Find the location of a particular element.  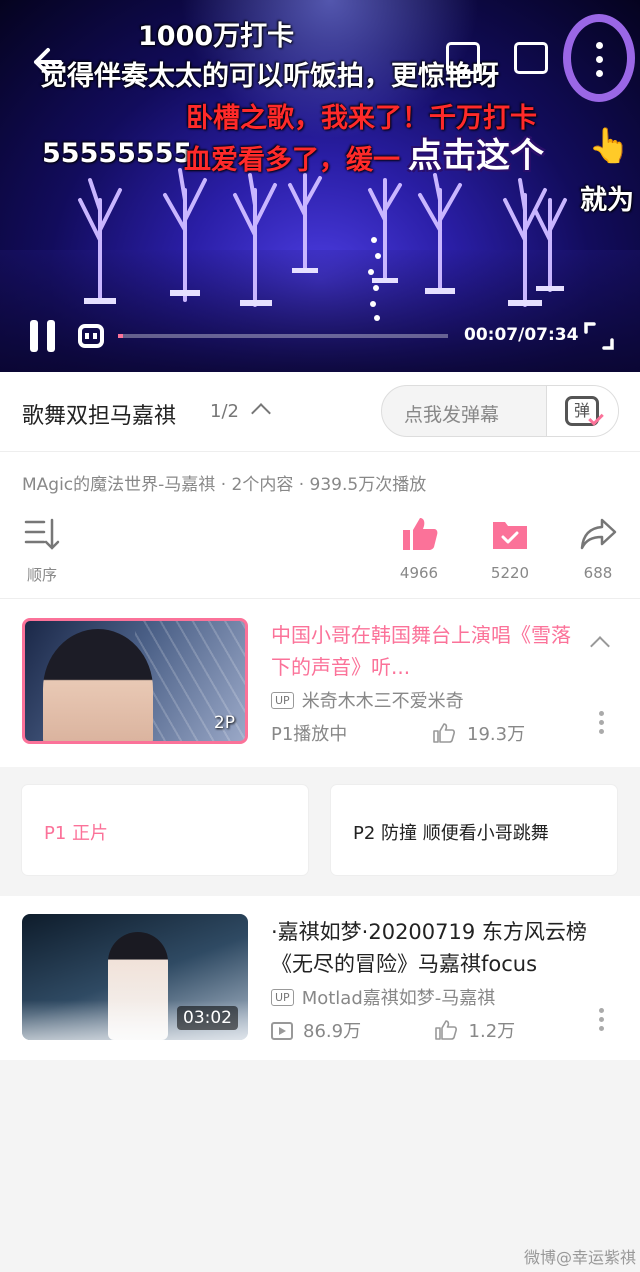

playback-time: 00:07/07:34 is located at coordinates (521, 335).